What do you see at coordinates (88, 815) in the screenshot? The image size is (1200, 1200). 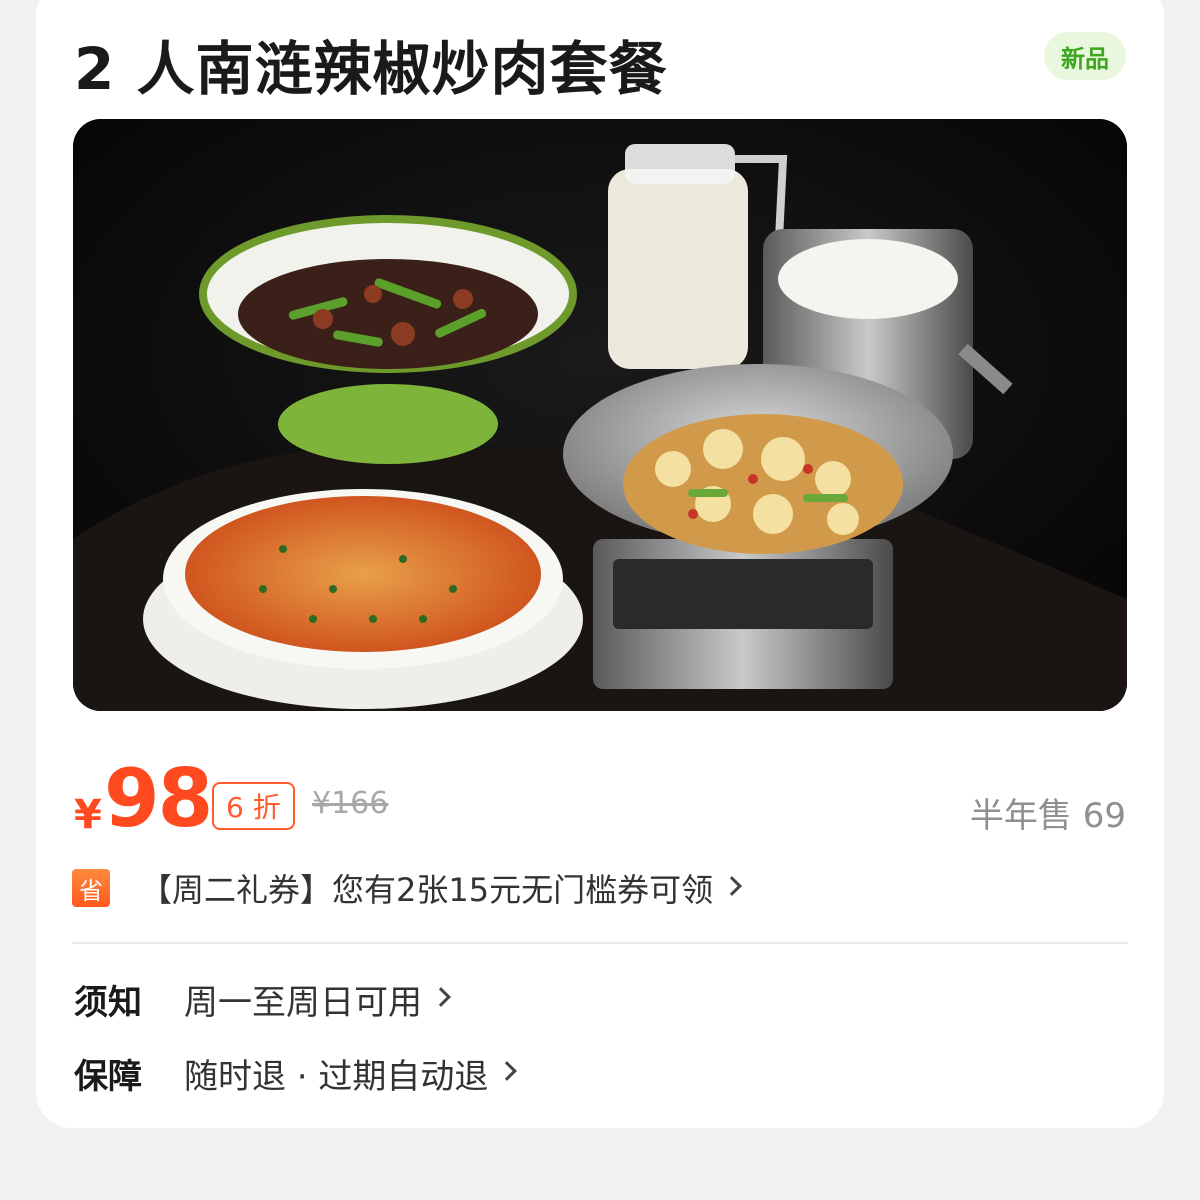 I see `currency-symbol: ¥` at bounding box center [88, 815].